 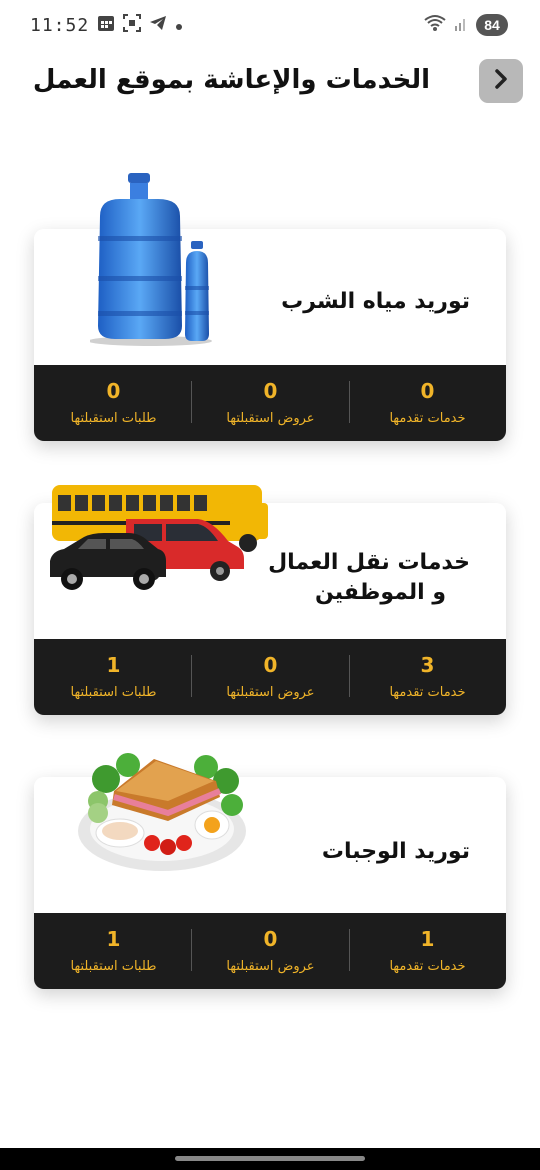 I want to click on header: الخدمات والإعاشة بموقع العمل, so click(x=270, y=82).